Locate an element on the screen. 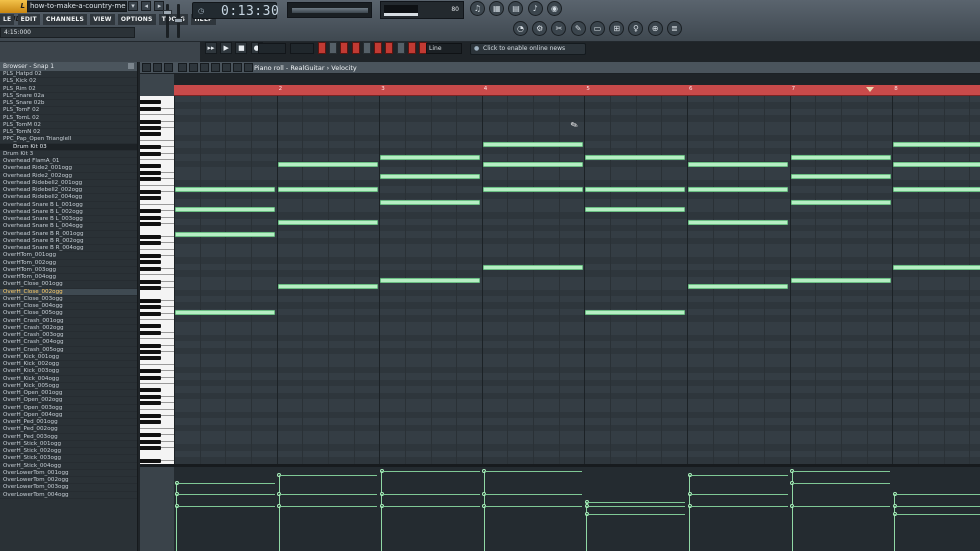 This screenshot has height=551, width=980. browser-item: PLS_TomF 02 is located at coordinates (68, 111).